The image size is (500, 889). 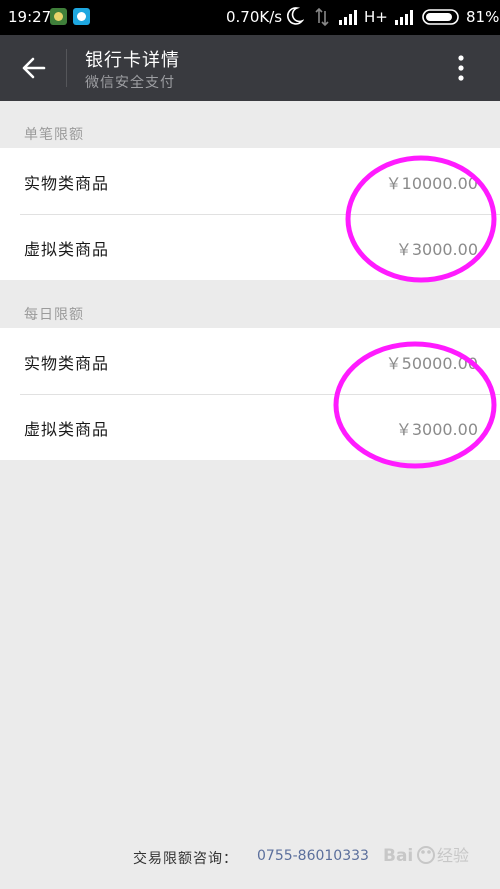 What do you see at coordinates (250, 361) in the screenshot?
I see `list-item: 实物类商品 ￥50000.00` at bounding box center [250, 361].